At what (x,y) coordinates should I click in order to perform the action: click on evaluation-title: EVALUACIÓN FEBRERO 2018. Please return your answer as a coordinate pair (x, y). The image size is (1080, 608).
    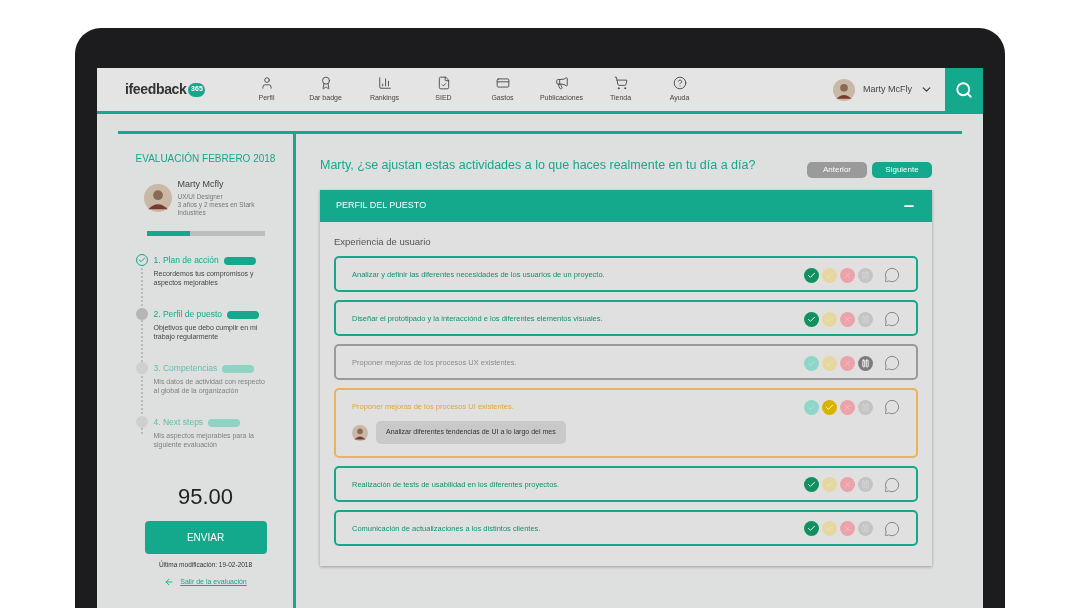
    Looking at the image, I should click on (205, 158).